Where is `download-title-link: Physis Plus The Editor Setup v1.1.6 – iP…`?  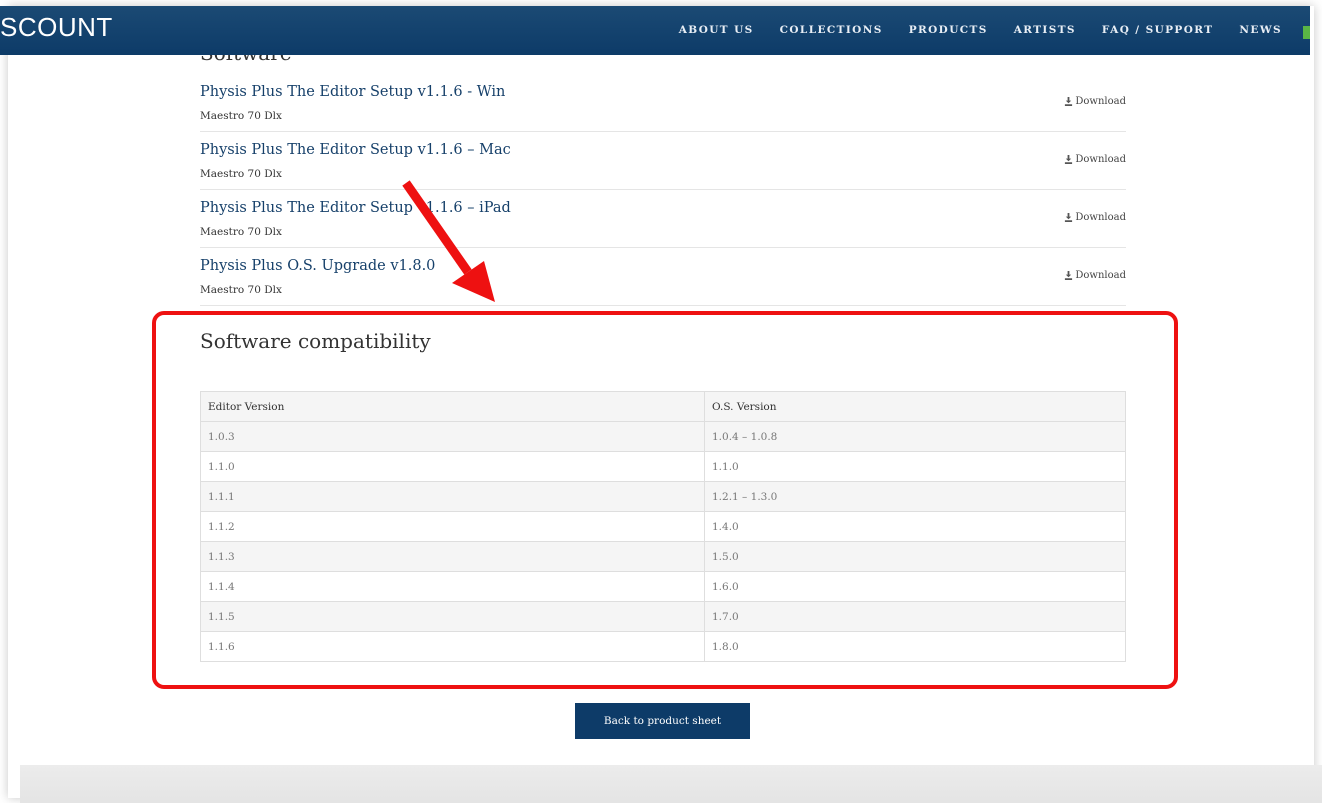 download-title-link: Physis Plus The Editor Setup v1.1.6 – iP… is located at coordinates (355, 208).